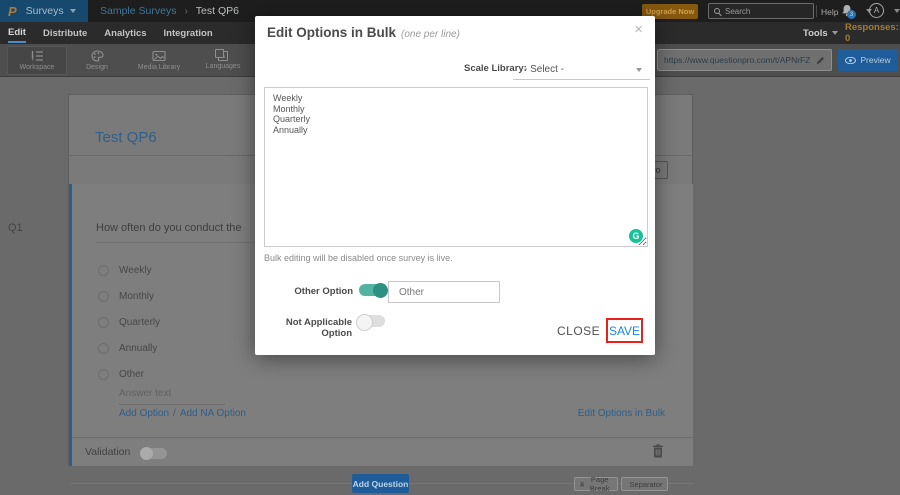 Image resolution: width=900 pixels, height=495 pixels. What do you see at coordinates (144, 413) in the screenshot?
I see `add-option-link: Add Option` at bounding box center [144, 413].